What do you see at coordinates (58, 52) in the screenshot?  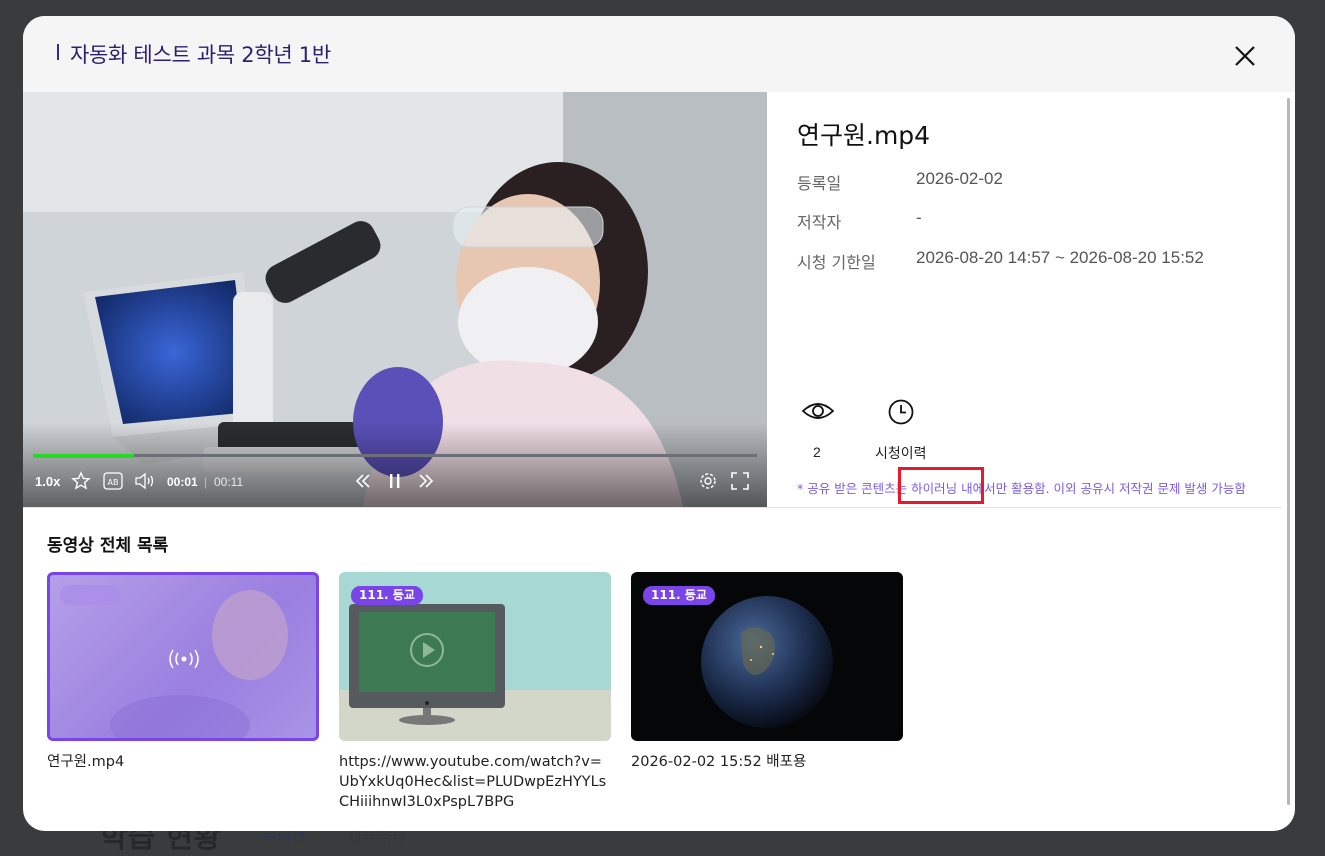 I see `title-accent-bar` at bounding box center [58, 52].